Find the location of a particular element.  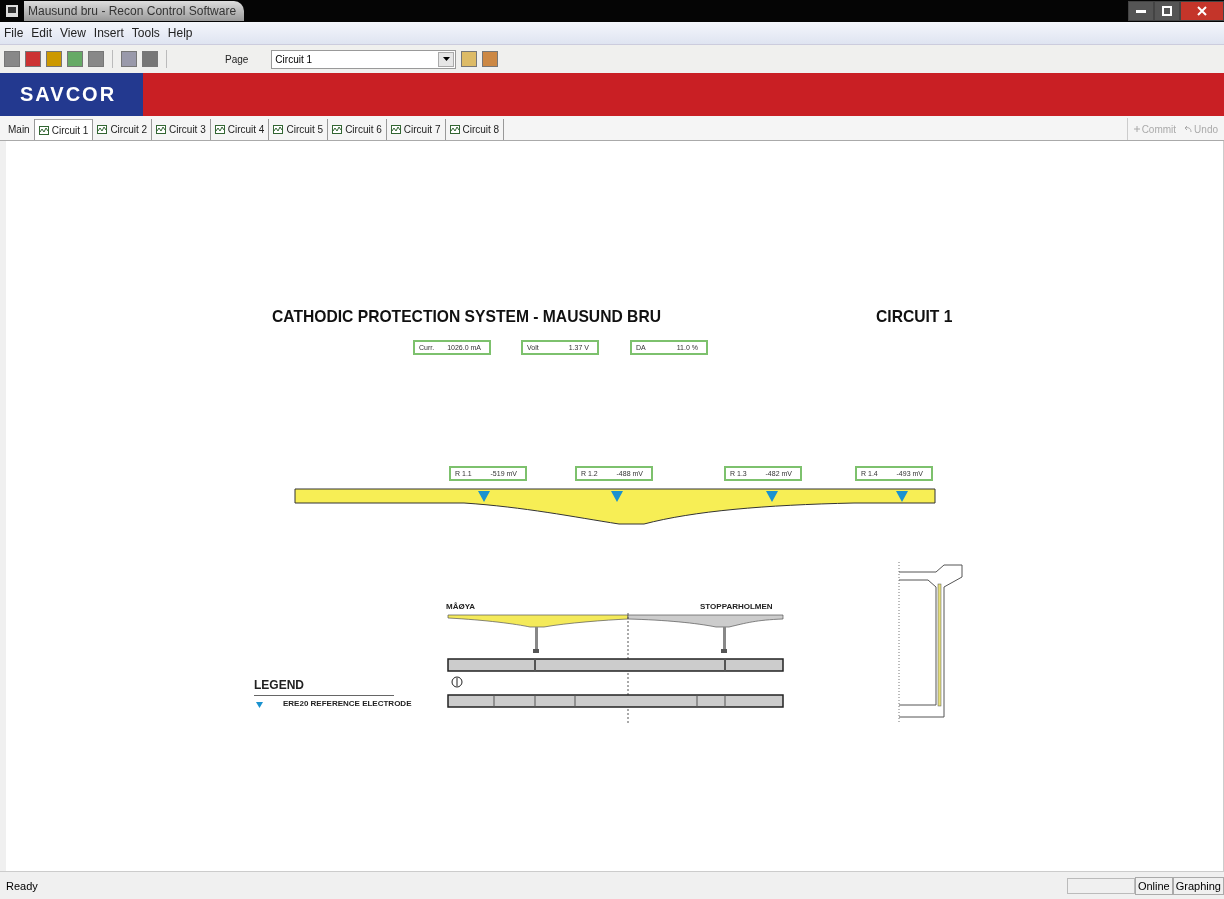

logo: SAVCOR is located at coordinates (68, 94).